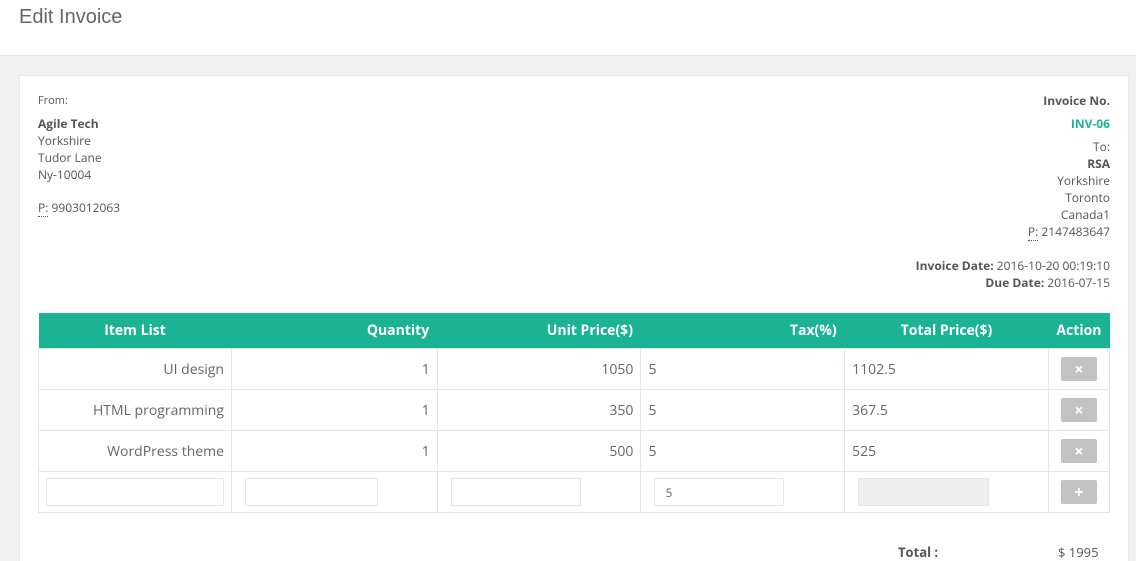 The width and height of the screenshot is (1136, 561). What do you see at coordinates (946, 451) in the screenshot?
I see `item-total: 525` at bounding box center [946, 451].